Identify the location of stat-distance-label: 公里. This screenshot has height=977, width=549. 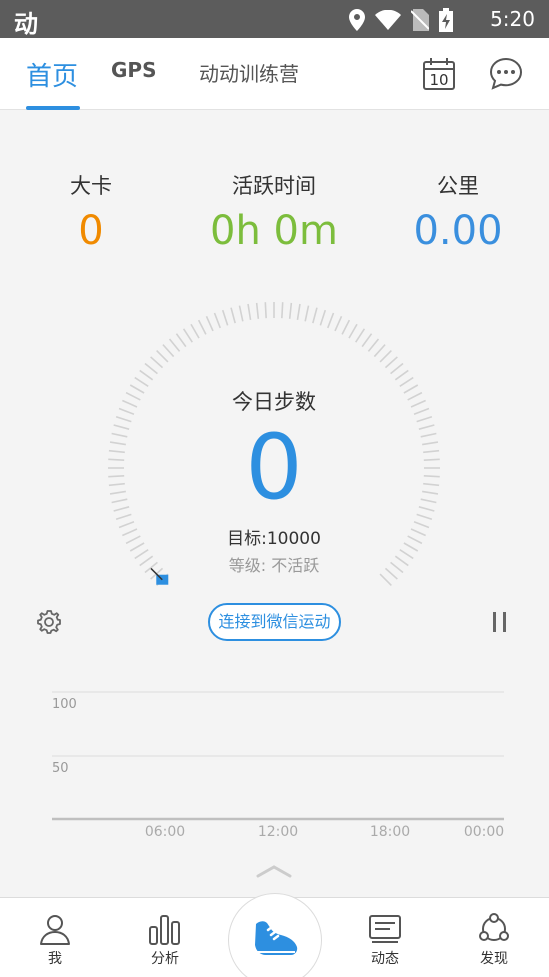
(458, 186).